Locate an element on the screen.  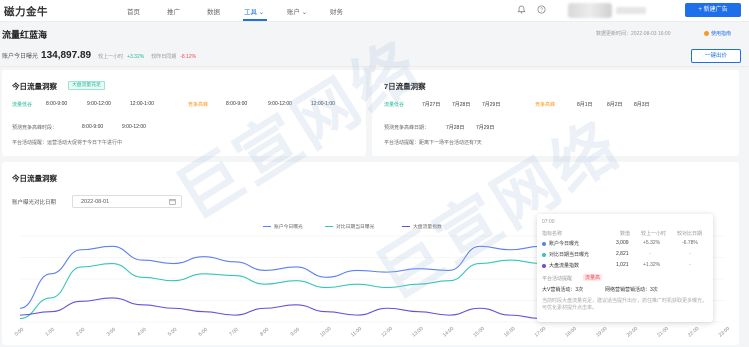
tooltip-header: 数值 is located at coordinates (625, 234).